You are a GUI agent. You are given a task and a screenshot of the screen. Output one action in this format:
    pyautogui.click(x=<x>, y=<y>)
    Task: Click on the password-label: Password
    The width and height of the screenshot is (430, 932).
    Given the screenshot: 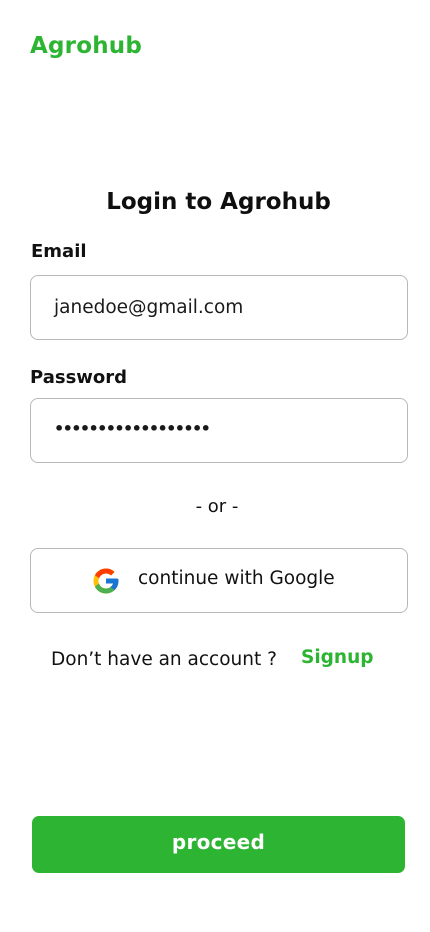 What is the action you would take?
    pyautogui.click(x=79, y=377)
    